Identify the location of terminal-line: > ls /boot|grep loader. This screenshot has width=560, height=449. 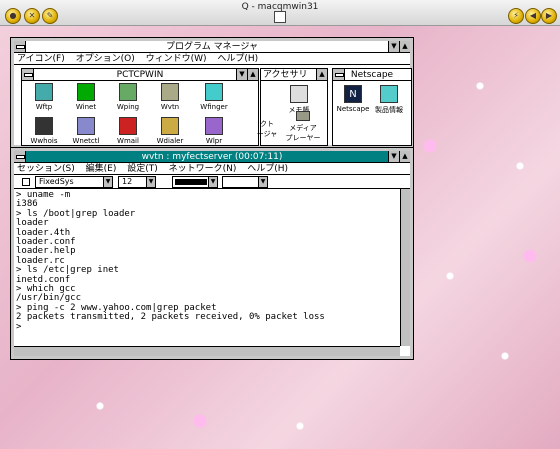
(76, 213).